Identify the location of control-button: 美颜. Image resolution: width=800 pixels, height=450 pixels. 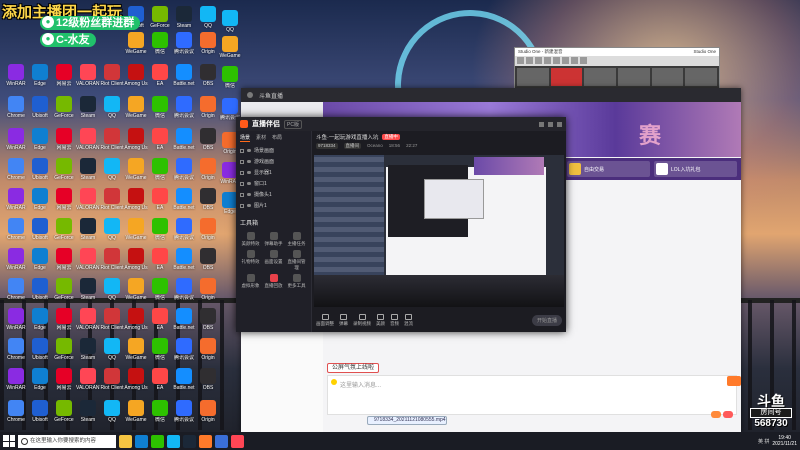
(380, 320).